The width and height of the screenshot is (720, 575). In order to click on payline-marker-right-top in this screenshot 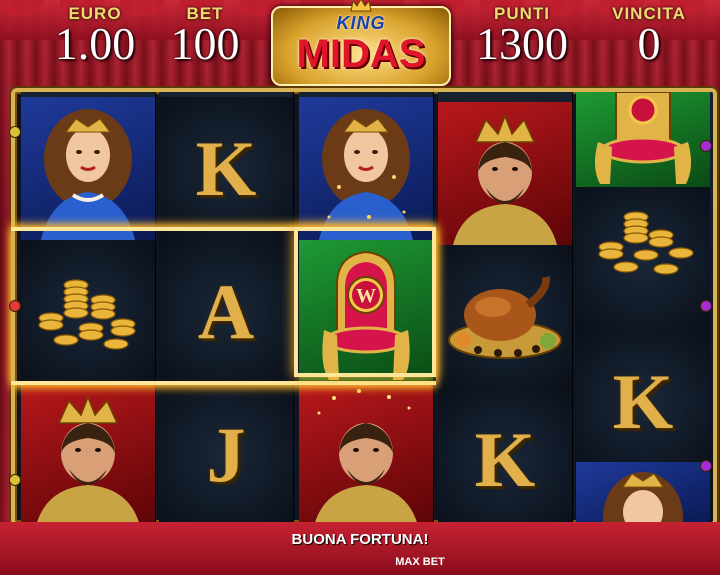, I will do `click(706, 146)`.